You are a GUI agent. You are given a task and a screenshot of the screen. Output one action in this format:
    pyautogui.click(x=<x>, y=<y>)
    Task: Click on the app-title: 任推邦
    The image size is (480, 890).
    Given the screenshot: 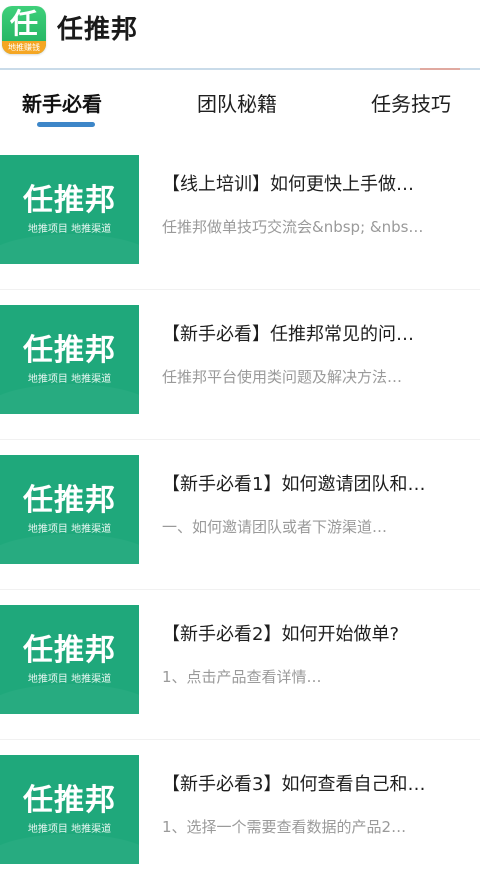 What is the action you would take?
    pyautogui.click(x=98, y=30)
    